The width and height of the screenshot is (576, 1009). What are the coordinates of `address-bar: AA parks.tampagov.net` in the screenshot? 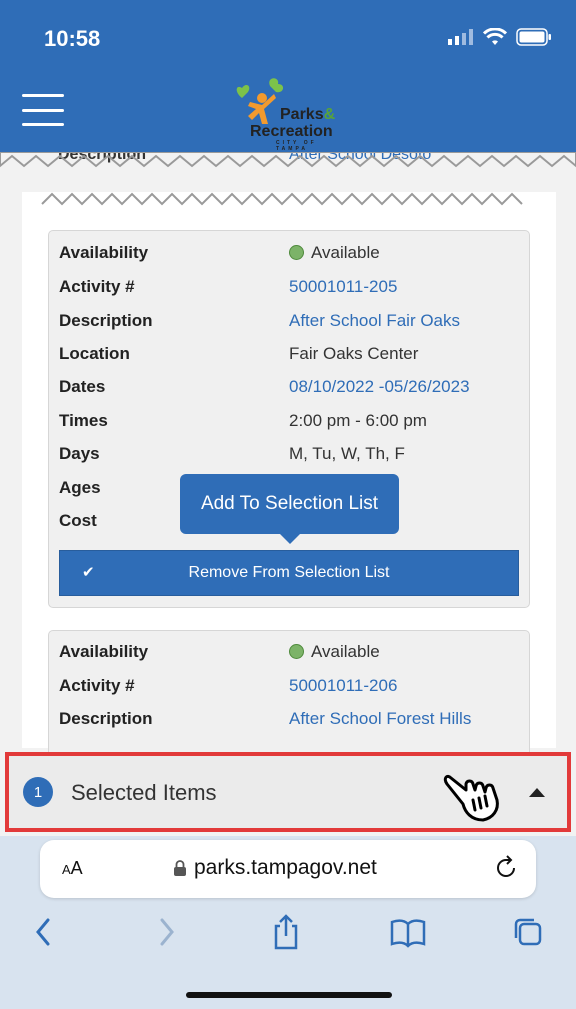 It's located at (288, 869).